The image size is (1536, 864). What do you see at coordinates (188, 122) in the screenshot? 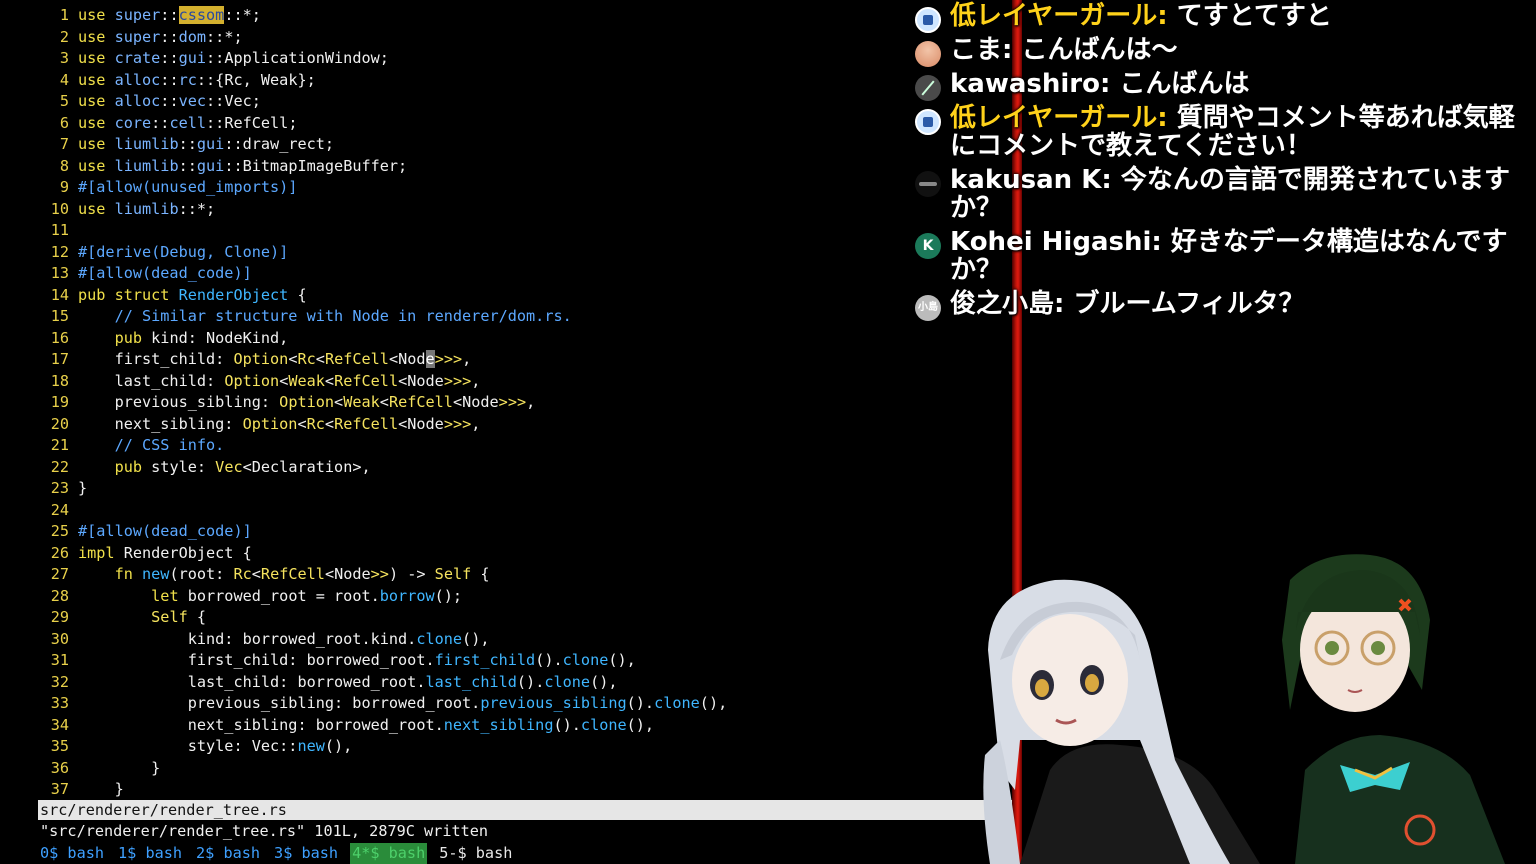
I see `code-token: cell` at bounding box center [188, 122].